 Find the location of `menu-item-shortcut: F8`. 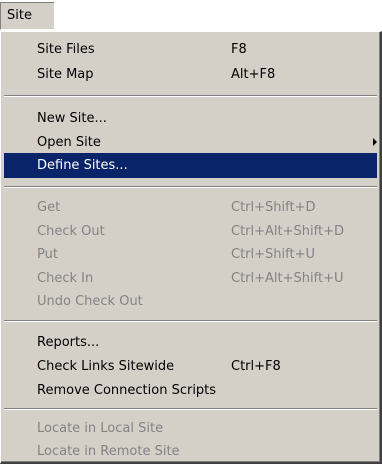

menu-item-shortcut: F8 is located at coordinates (239, 49).